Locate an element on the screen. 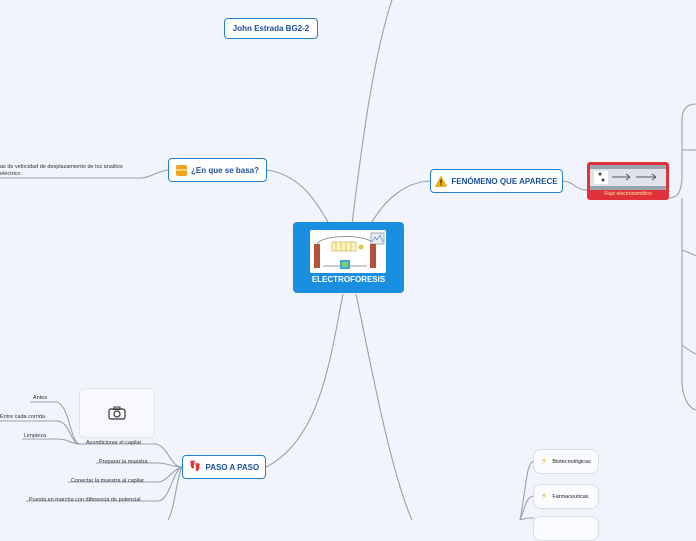  paso-acondicionar: Acondicionar el capilar is located at coordinates (113, 443).